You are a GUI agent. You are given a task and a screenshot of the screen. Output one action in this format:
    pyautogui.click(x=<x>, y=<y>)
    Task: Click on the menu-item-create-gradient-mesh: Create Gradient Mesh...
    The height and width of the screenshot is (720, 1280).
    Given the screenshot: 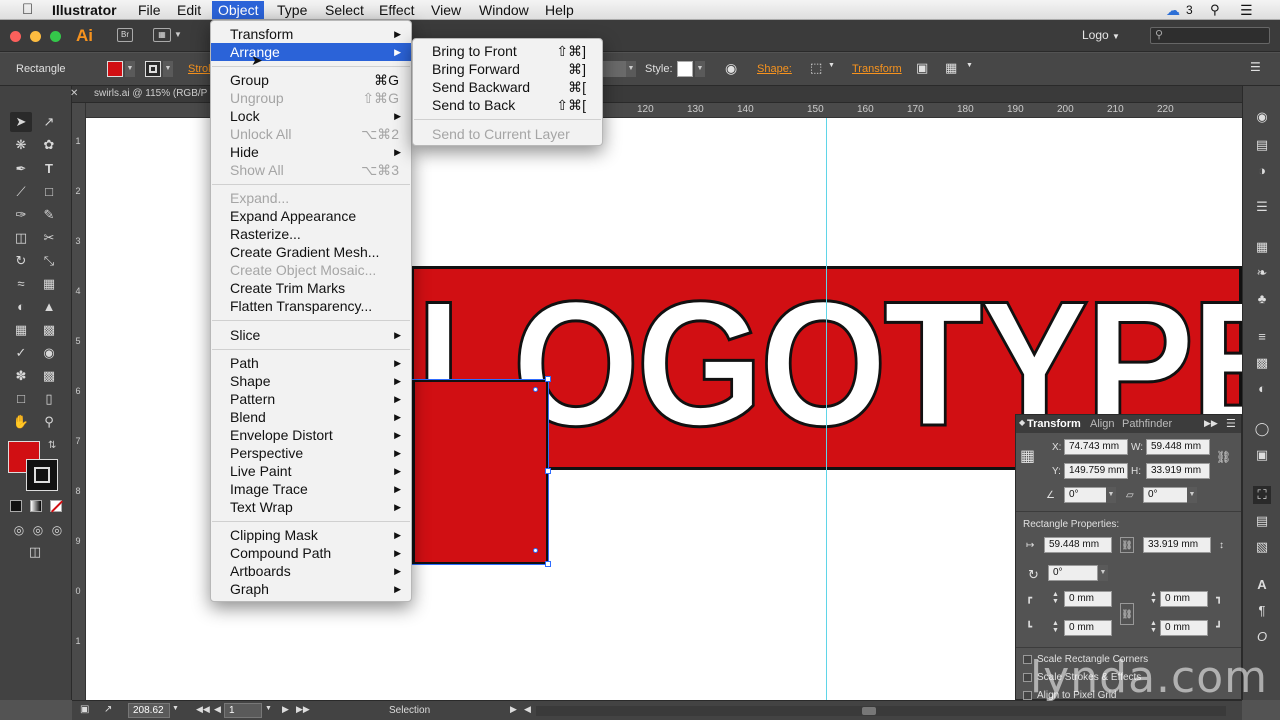 What is the action you would take?
    pyautogui.click(x=311, y=252)
    